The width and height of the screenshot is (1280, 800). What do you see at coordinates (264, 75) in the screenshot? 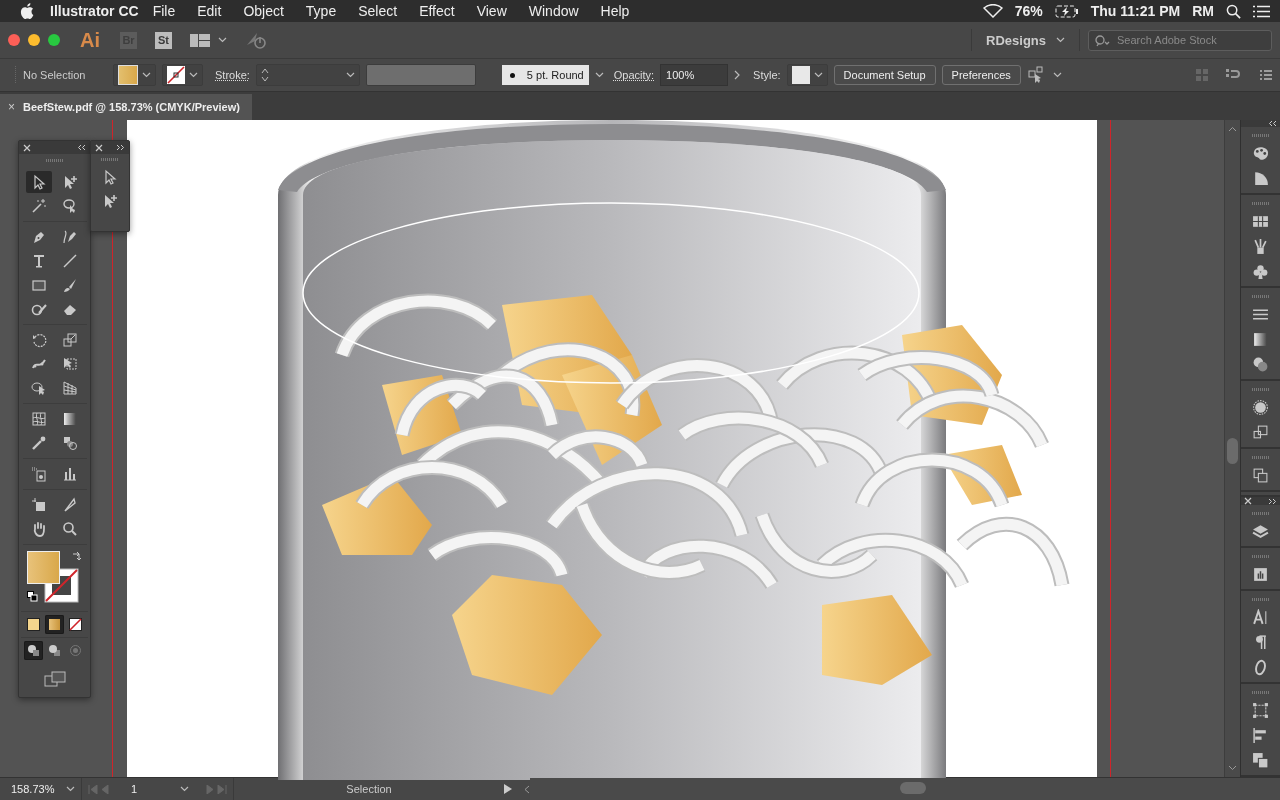
I see `stepper-icon` at bounding box center [264, 75].